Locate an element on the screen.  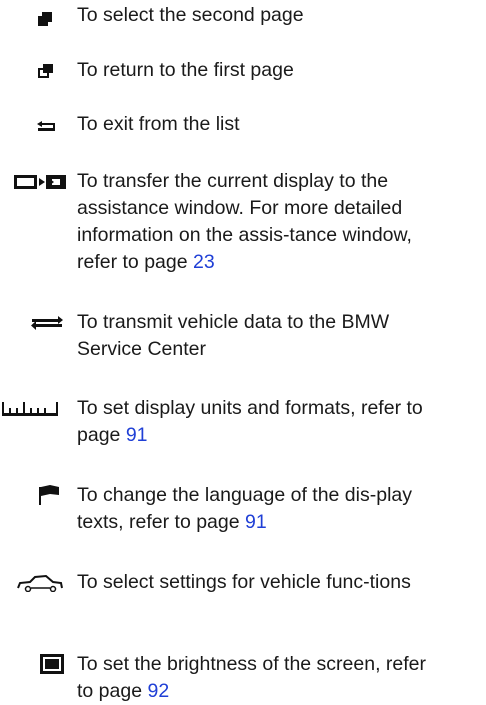
item-text: To select the second page is located at coordinates (261, 15).